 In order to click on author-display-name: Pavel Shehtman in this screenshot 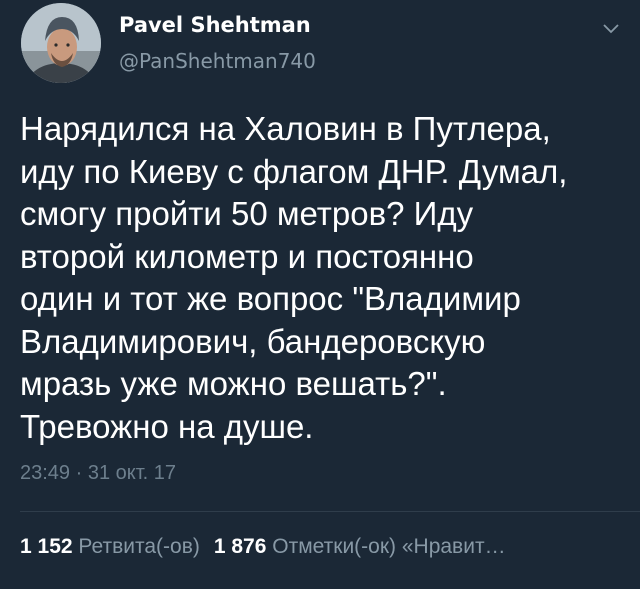, I will do `click(217, 25)`.